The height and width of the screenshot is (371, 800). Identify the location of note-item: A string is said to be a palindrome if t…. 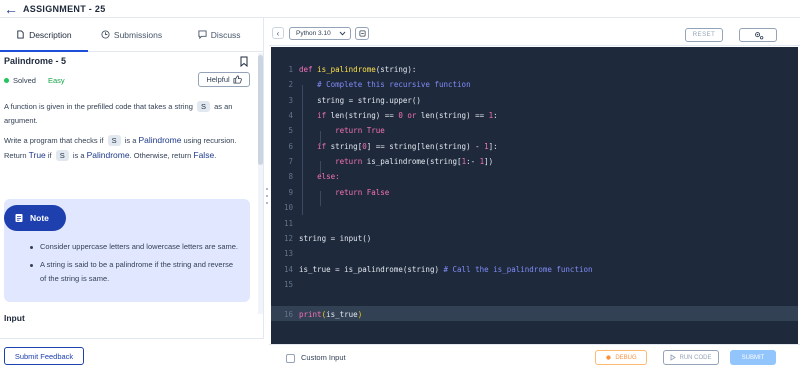
(135, 272).